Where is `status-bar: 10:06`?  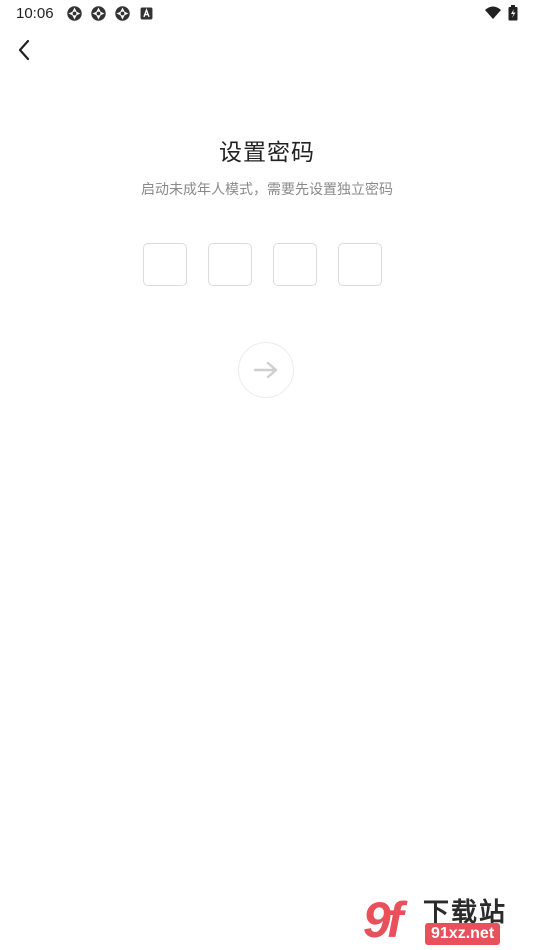 status-bar: 10:06 is located at coordinates (267, 14).